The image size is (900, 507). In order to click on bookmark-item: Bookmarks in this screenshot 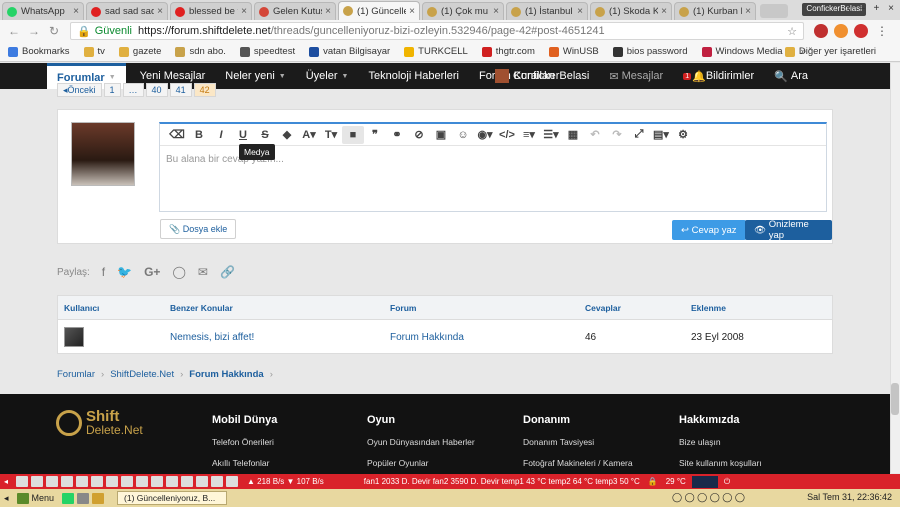, I will do `click(39, 51)`.